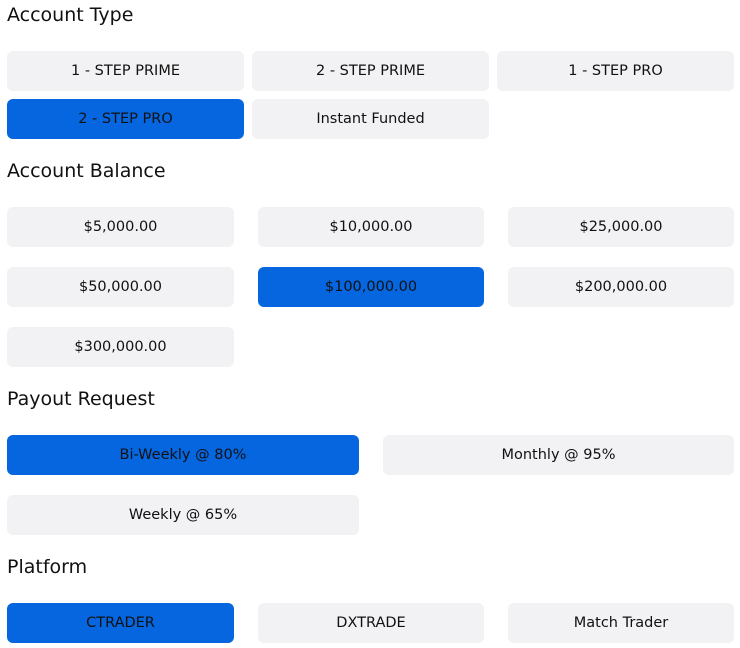 This screenshot has width=740, height=648. I want to click on balance-option-100000: $100,000.00, so click(371, 287).